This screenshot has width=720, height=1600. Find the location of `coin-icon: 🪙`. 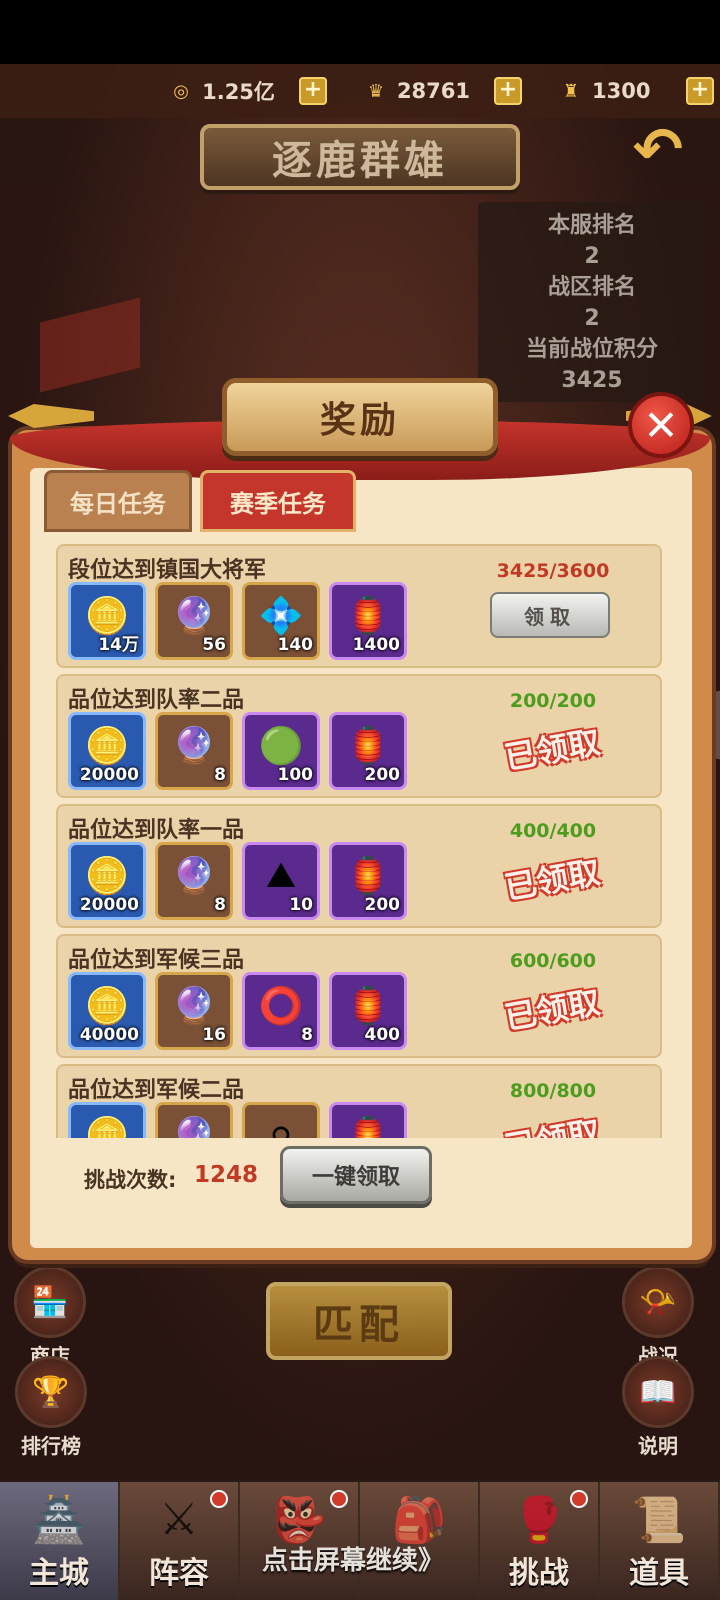

coin-icon: 🪙 is located at coordinates (107, 746).